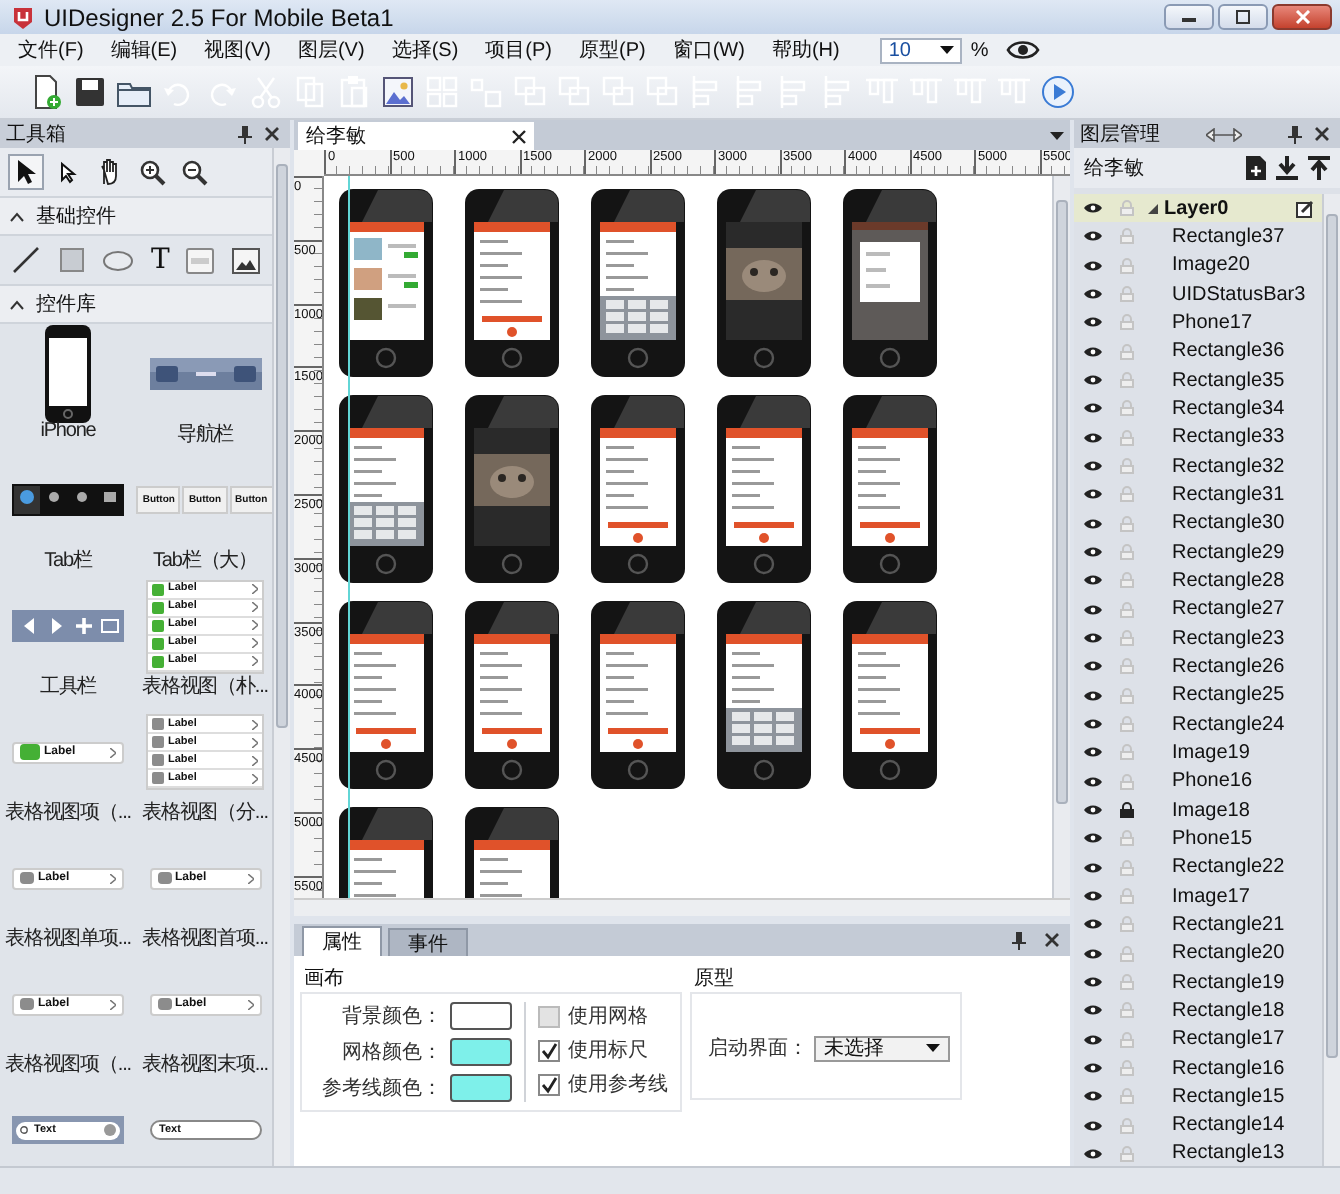 This screenshot has height=1194, width=1340. Describe the element at coordinates (1198, 810) in the screenshot. I see `layer-row: Image18` at that location.